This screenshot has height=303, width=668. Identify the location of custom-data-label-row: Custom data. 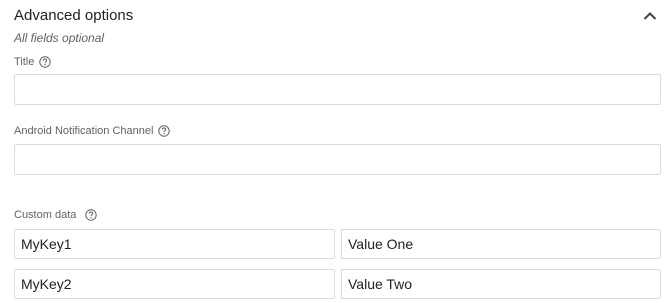
(56, 215).